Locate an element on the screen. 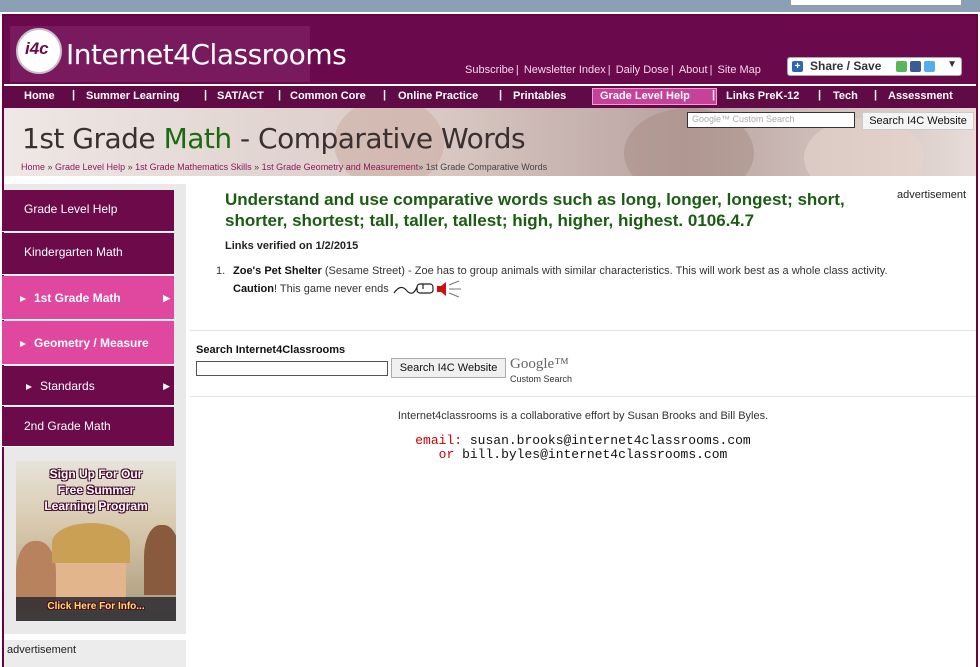 The height and width of the screenshot is (667, 980). email-link-susan: susan.brooks@internet4classrooms.com is located at coordinates (610, 440).